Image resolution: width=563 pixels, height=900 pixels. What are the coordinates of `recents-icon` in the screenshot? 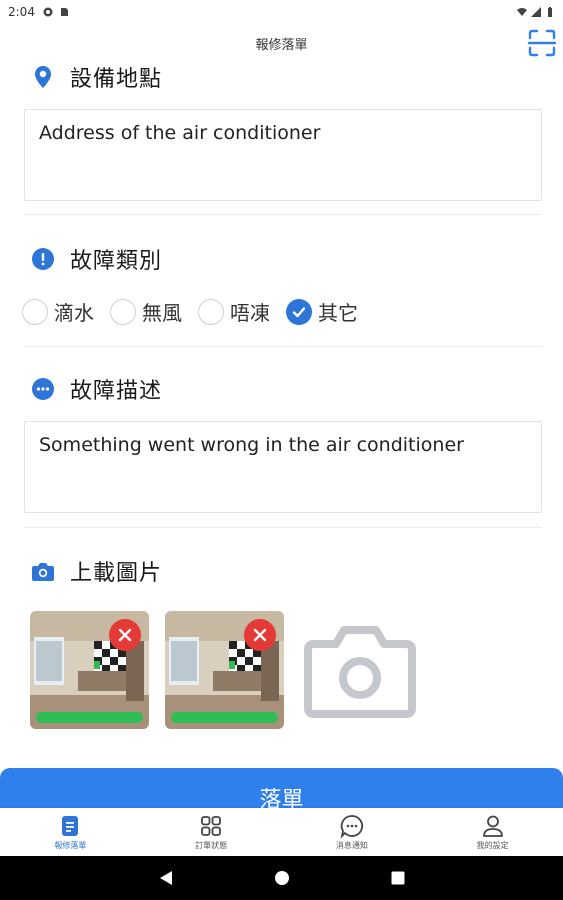 It's located at (398, 878).